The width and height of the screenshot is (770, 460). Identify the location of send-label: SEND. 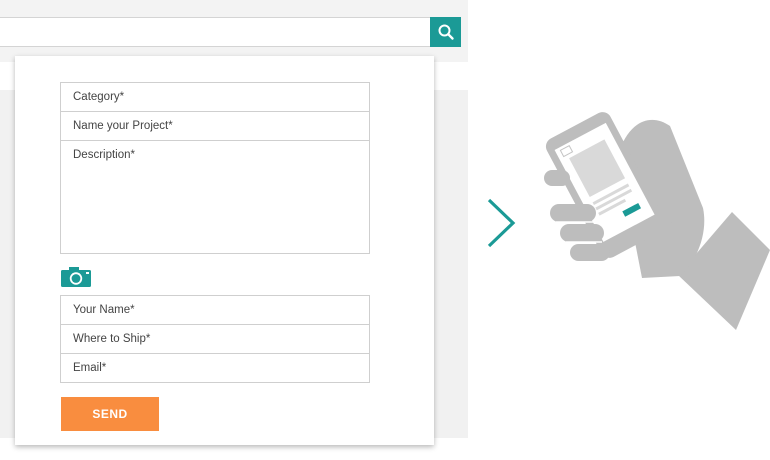
(110, 414).